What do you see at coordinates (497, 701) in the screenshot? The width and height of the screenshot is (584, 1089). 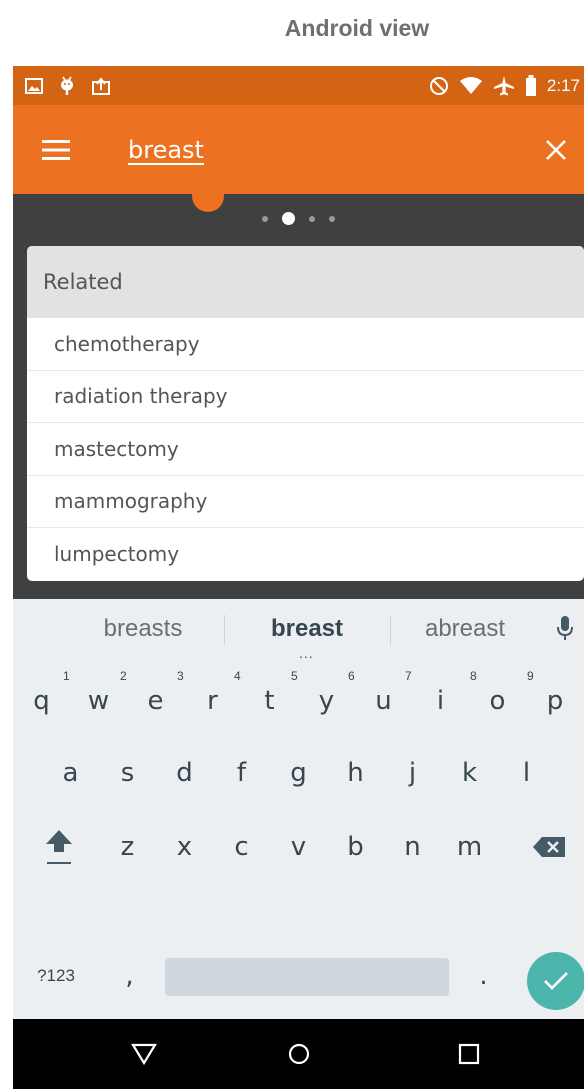 I see `key-o: o` at bounding box center [497, 701].